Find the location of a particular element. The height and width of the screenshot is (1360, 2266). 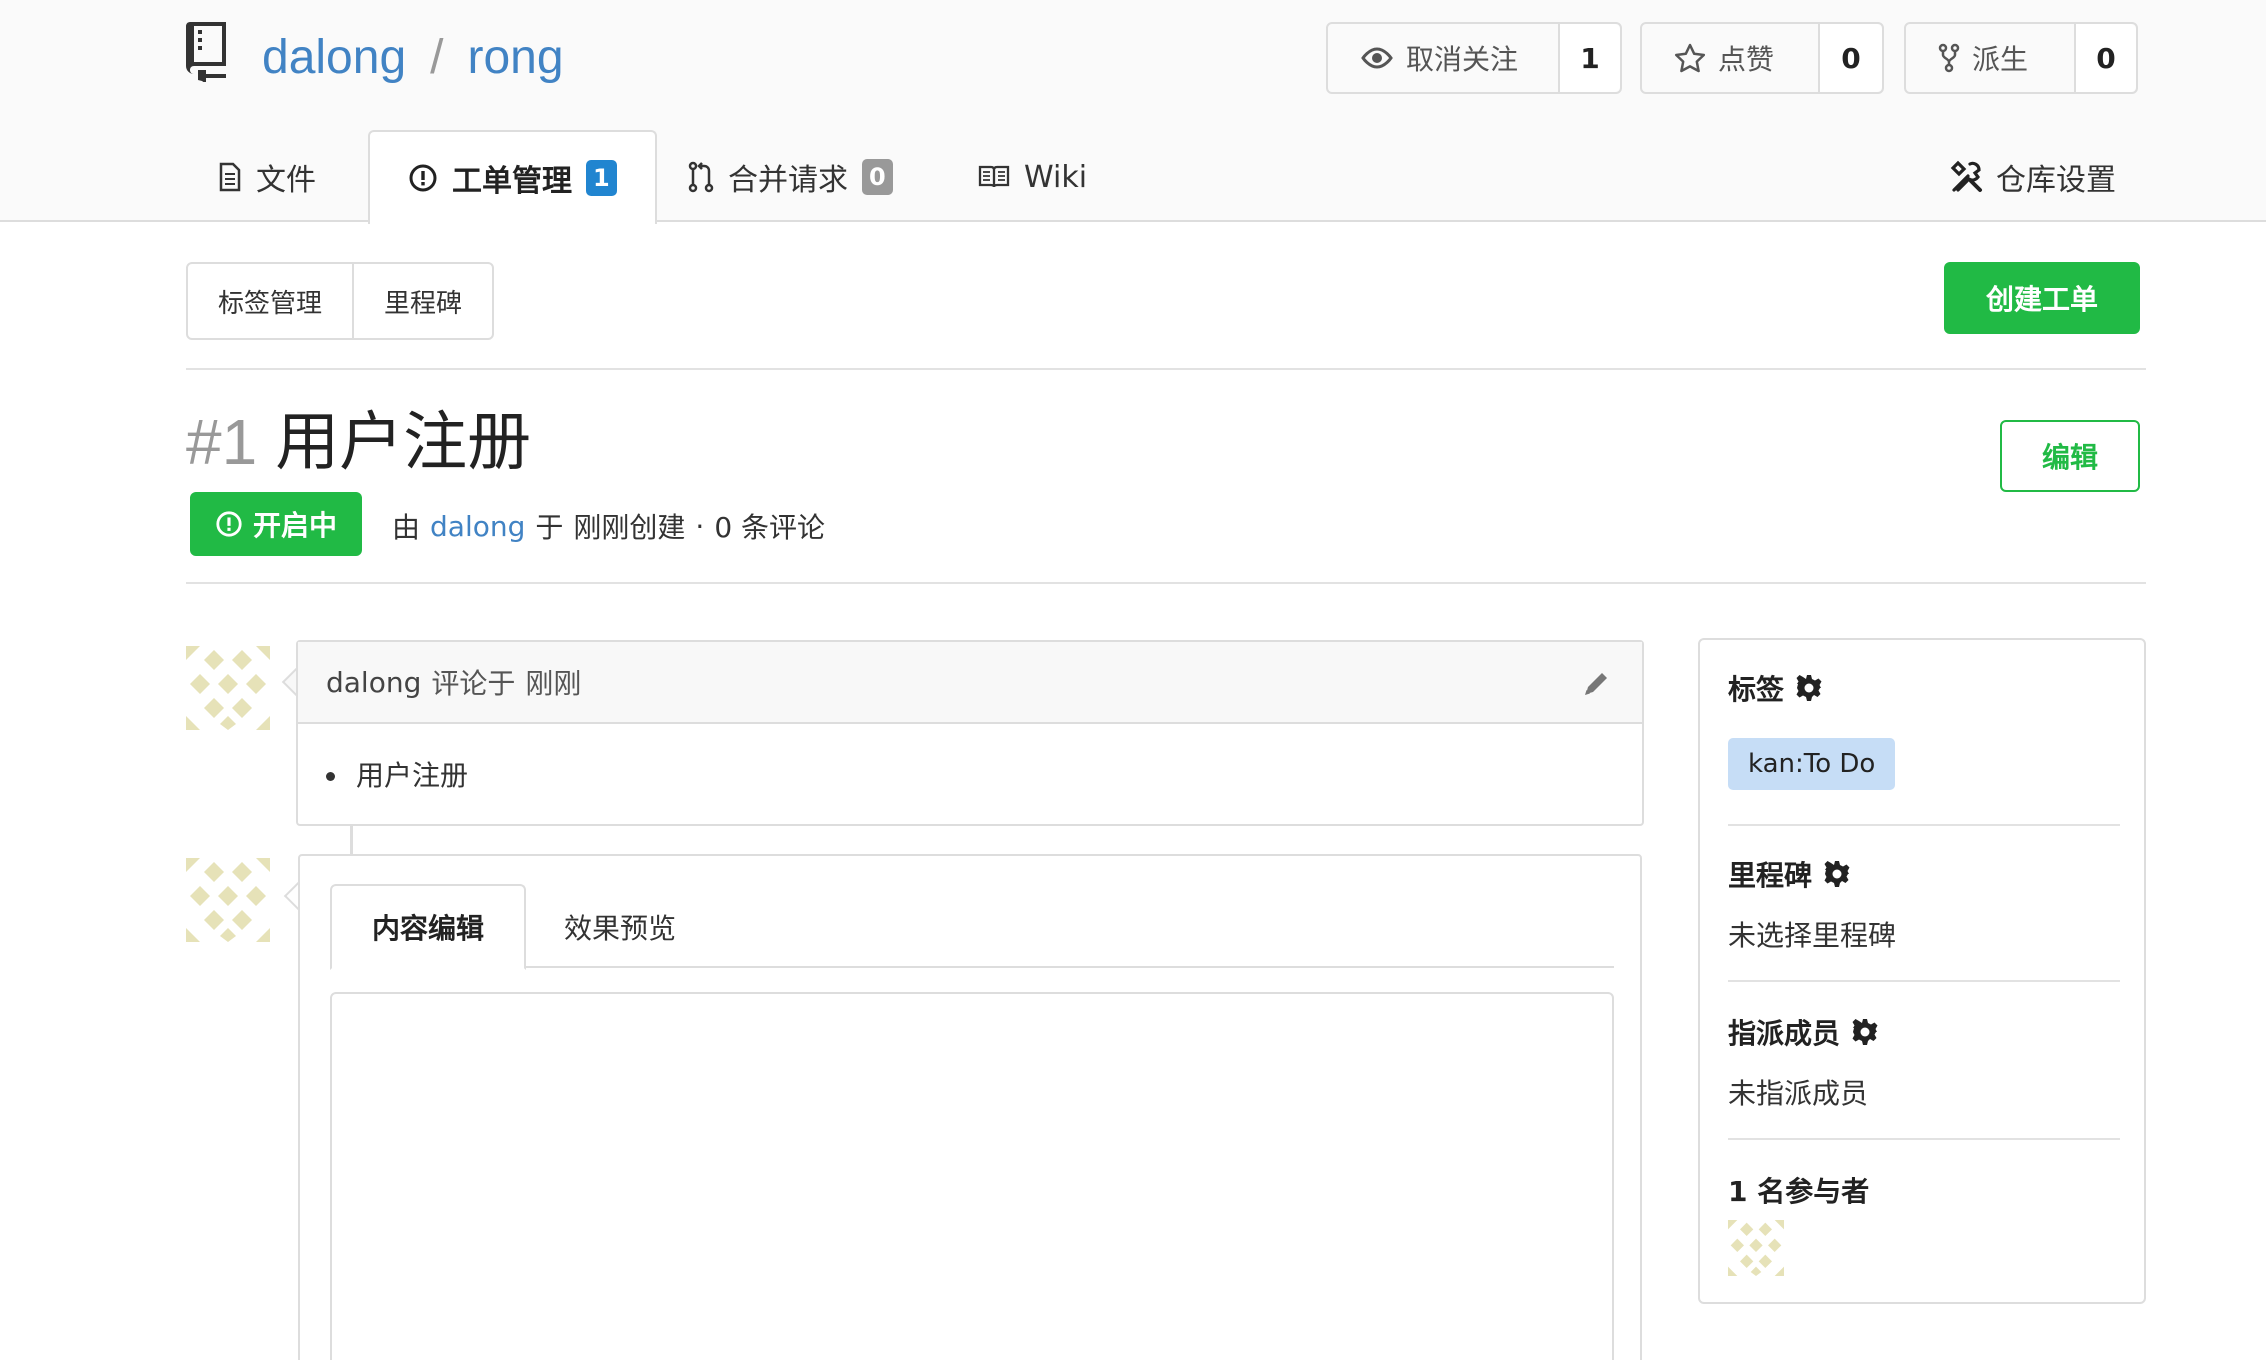

timeline-line is located at coordinates (351, 840).